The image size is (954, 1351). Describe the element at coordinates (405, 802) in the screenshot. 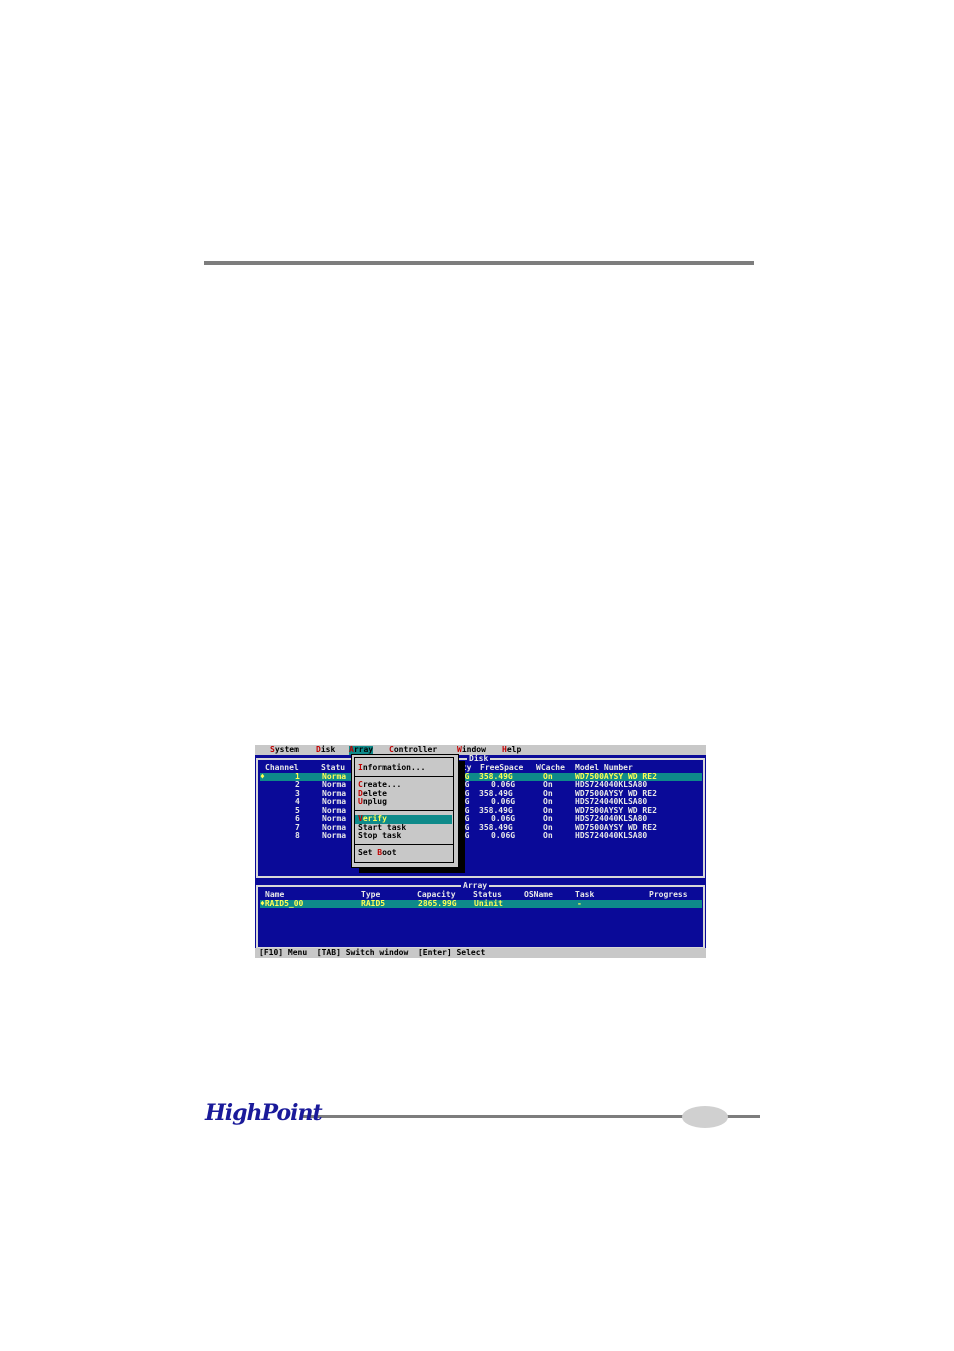

I see `menu-item-unplug: Unplug` at that location.